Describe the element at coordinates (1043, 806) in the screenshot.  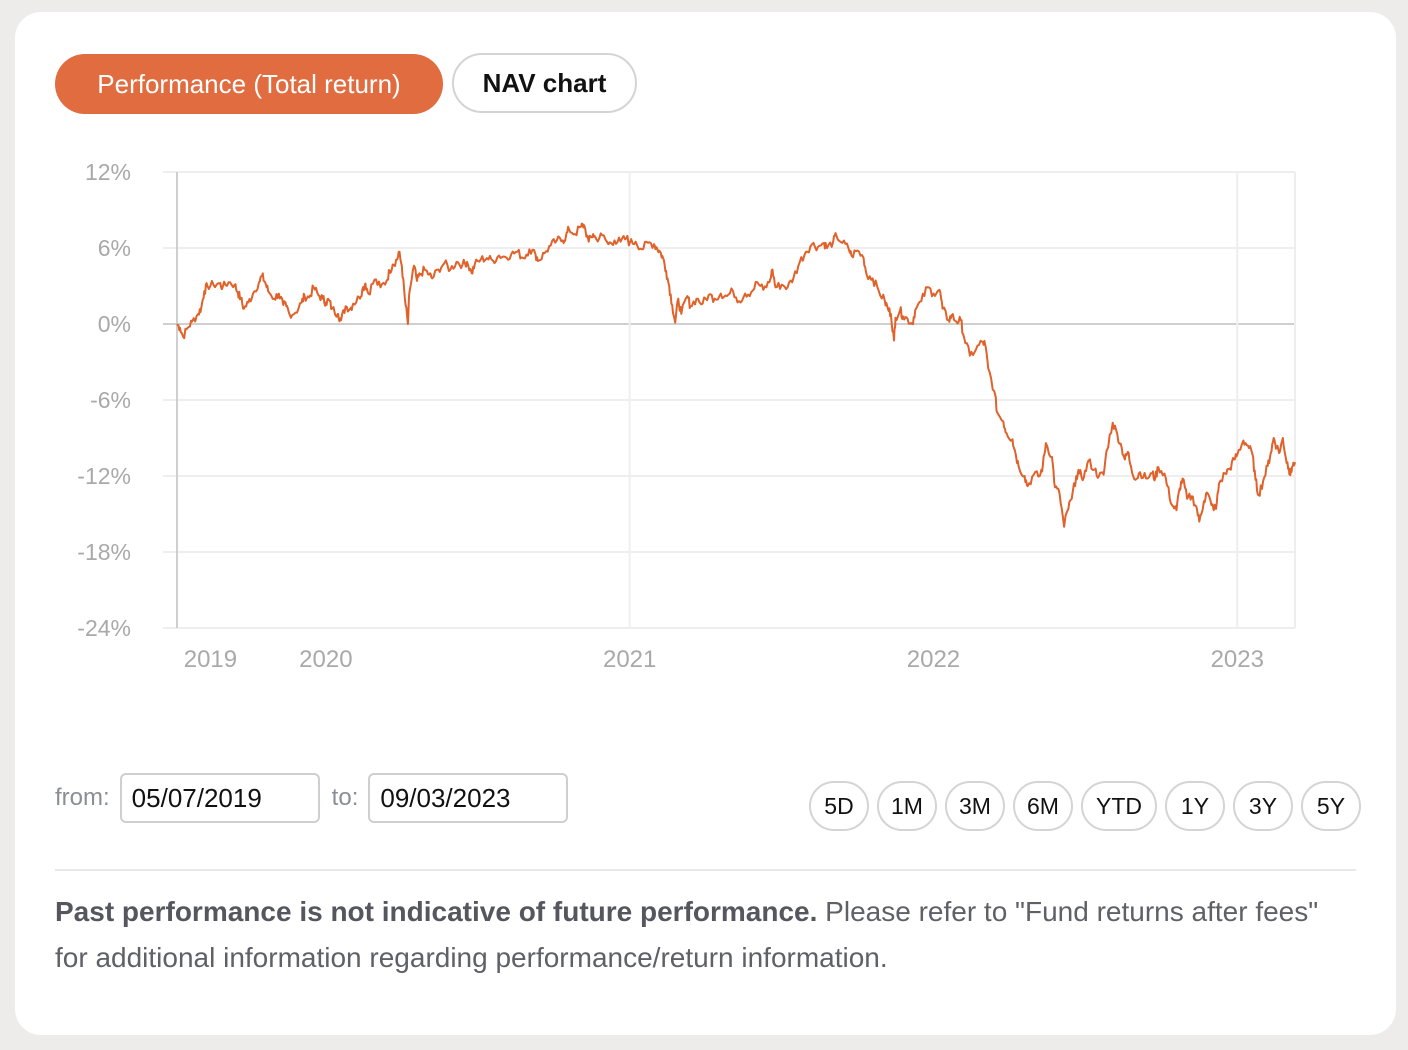
I see `period-button-6m: 6M` at that location.